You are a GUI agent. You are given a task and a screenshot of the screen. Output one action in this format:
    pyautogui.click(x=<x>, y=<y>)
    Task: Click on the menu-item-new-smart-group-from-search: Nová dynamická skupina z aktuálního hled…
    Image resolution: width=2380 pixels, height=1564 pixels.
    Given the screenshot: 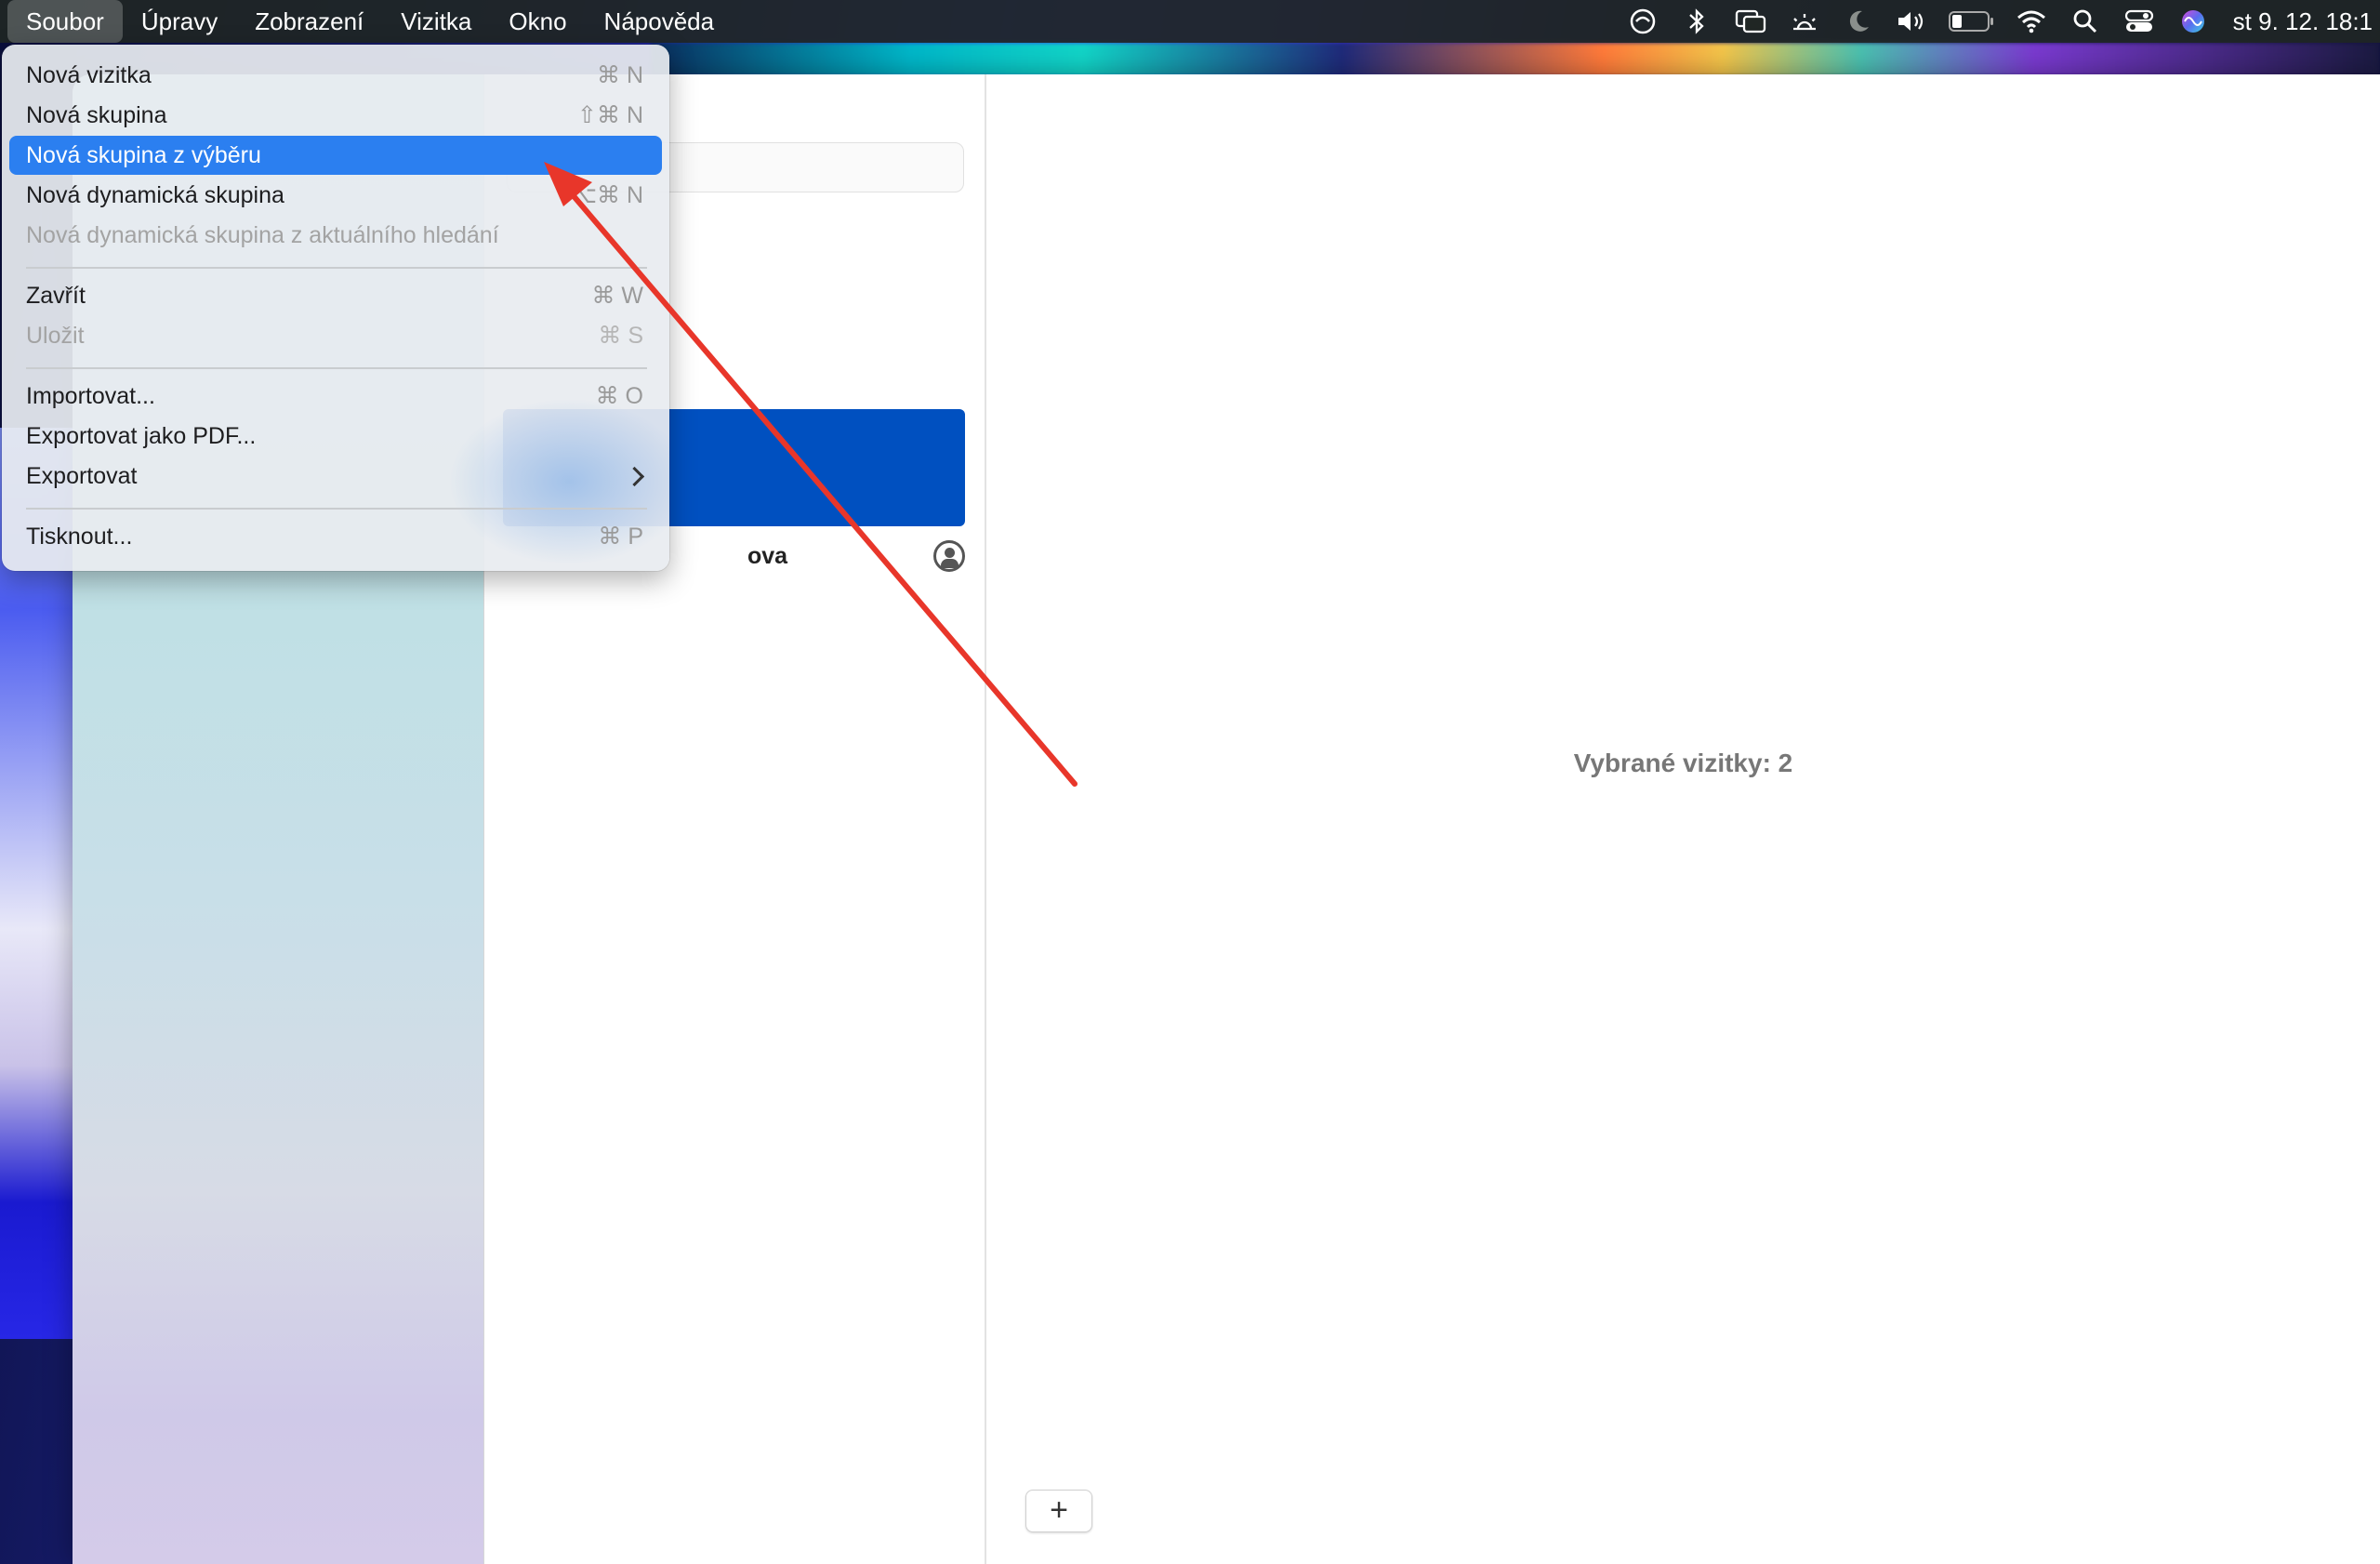 What is the action you would take?
    pyautogui.click(x=335, y=235)
    